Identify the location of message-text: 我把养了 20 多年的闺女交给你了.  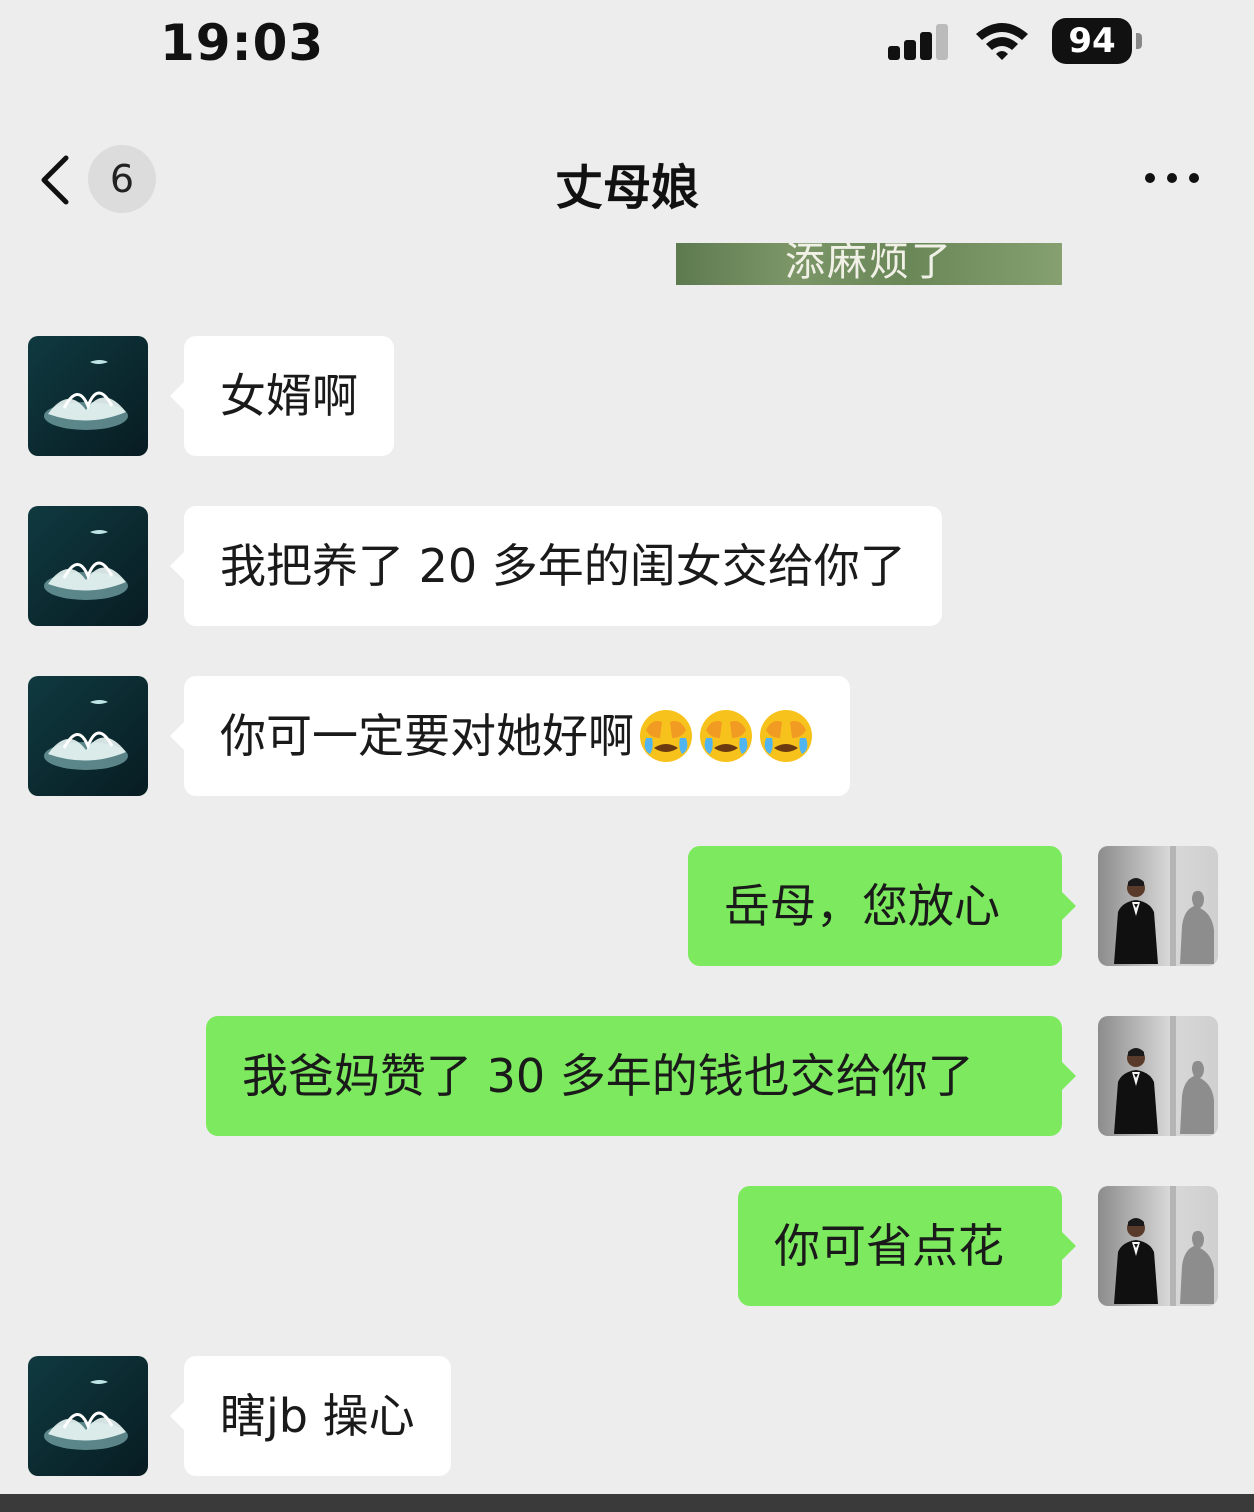
(563, 566).